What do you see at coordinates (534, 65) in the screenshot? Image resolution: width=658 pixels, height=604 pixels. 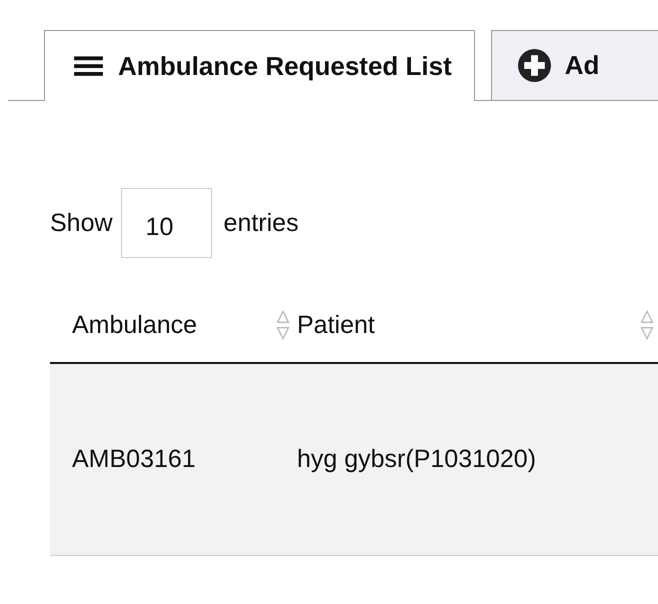 I see `plus-circle-icon` at bounding box center [534, 65].